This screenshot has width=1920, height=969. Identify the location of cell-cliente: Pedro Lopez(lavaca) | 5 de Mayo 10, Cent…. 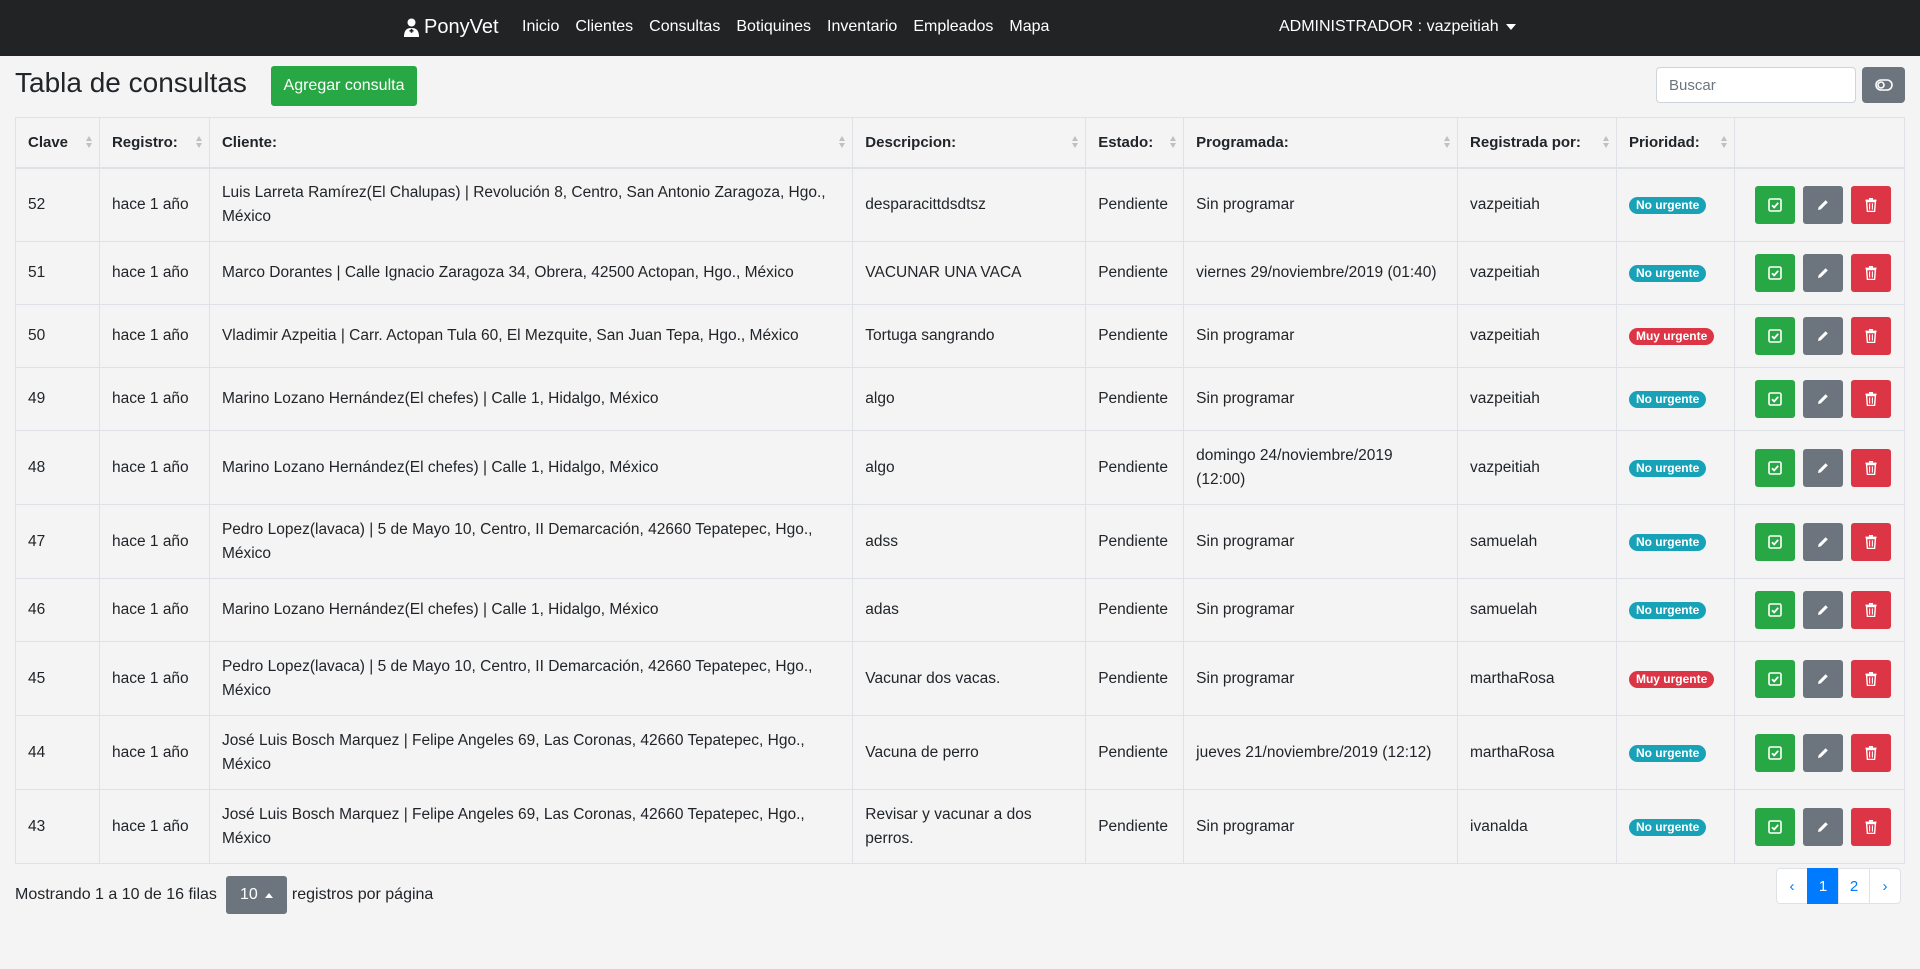
(531, 678).